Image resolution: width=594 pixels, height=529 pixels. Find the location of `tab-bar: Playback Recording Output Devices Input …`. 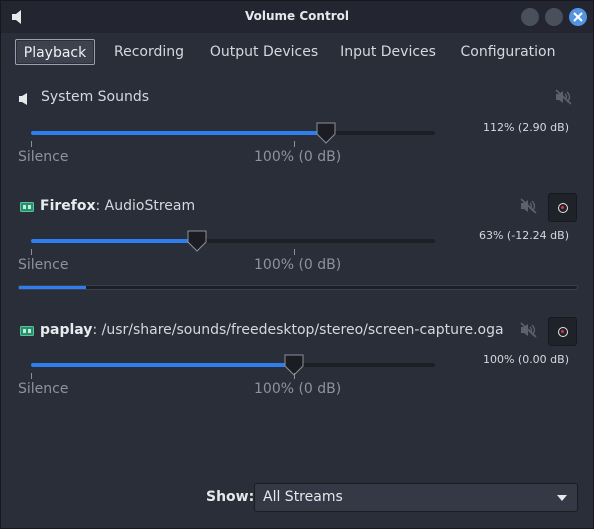

tab-bar: Playback Recording Output Devices Input … is located at coordinates (297, 51).